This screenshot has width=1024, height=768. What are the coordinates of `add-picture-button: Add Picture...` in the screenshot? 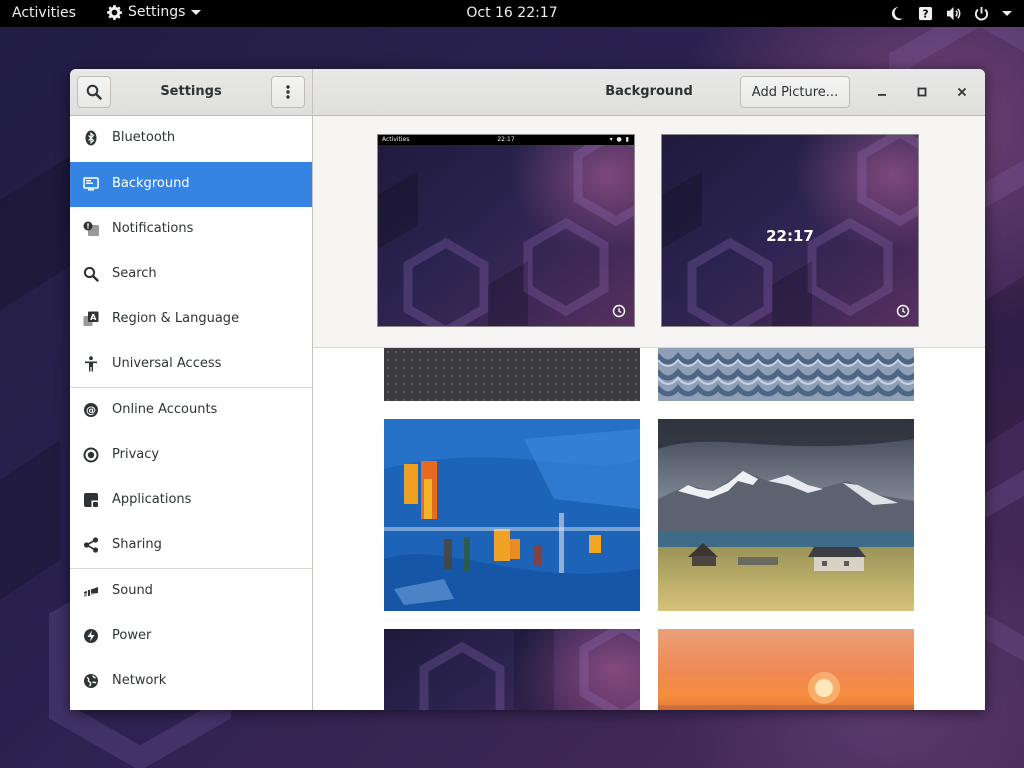 It's located at (795, 92).